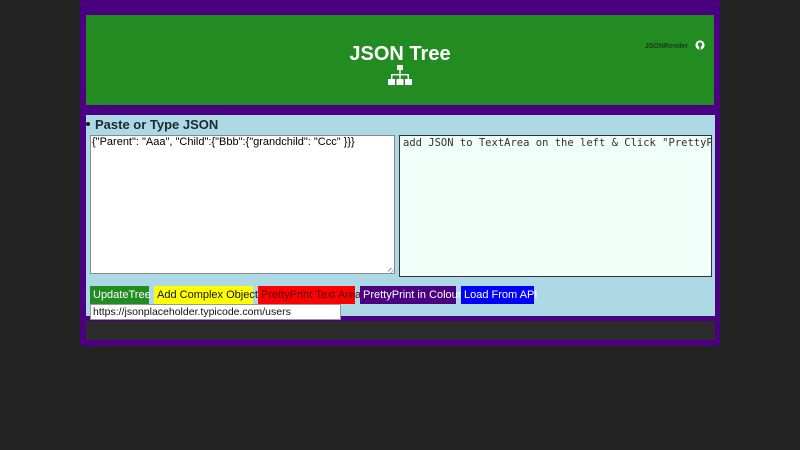  I want to click on json-render-link: JSONRender, so click(666, 46).